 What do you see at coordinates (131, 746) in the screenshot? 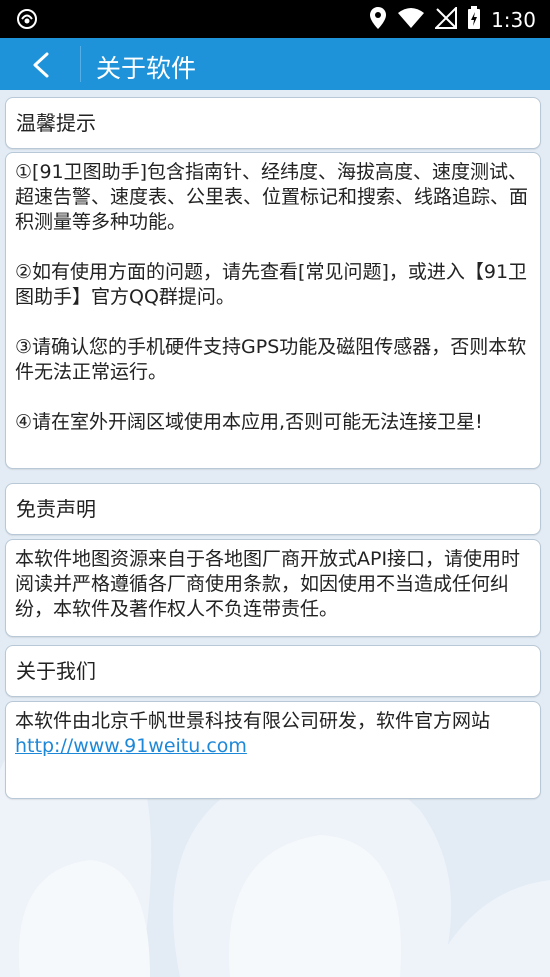
I see `website-link: http://www.91weitu.com` at bounding box center [131, 746].